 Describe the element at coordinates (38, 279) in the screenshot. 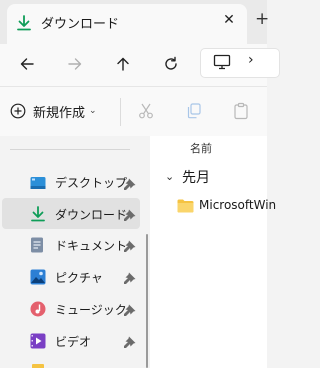

I see `pictures-icon` at that location.